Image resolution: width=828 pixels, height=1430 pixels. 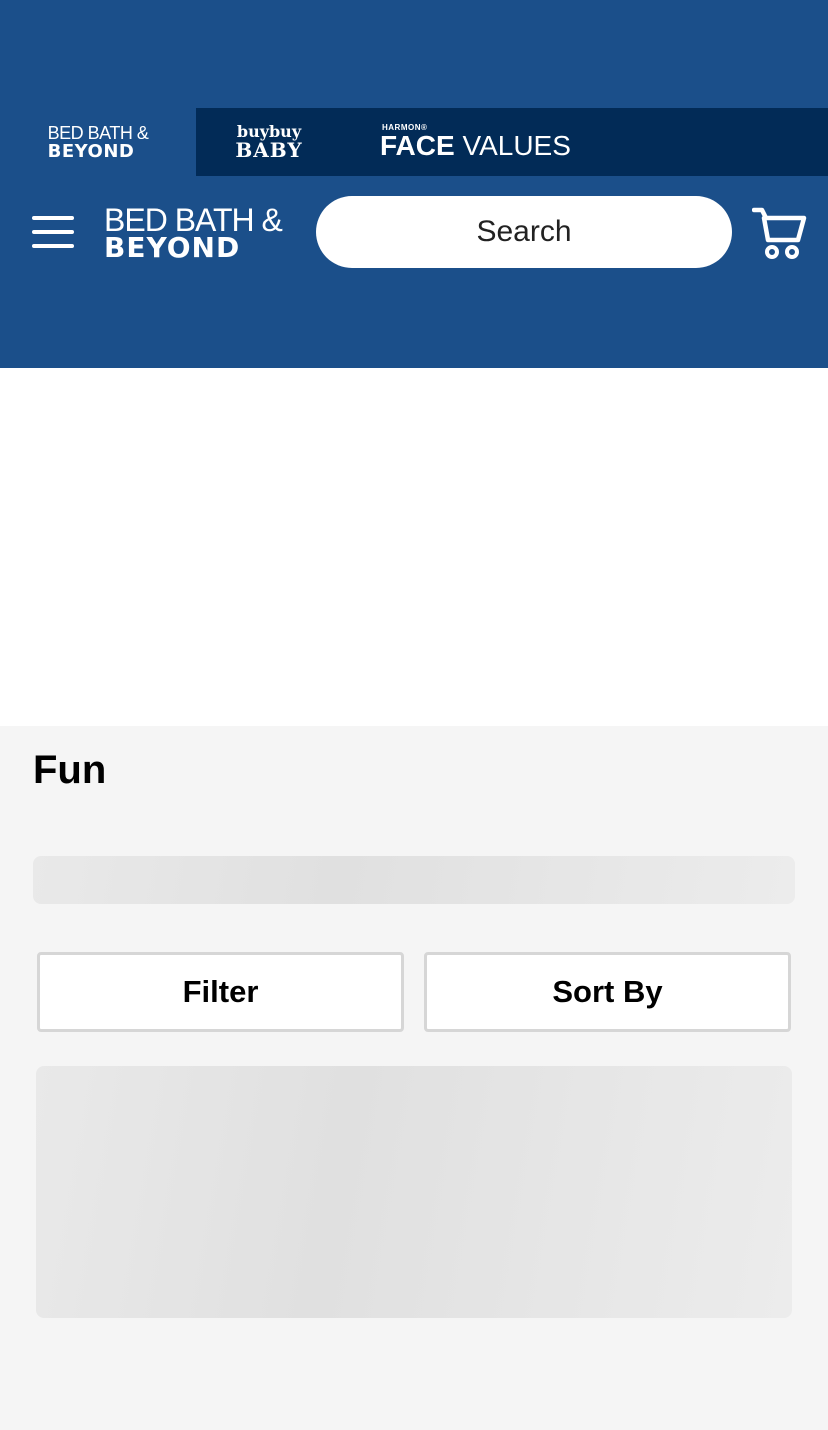 I want to click on harmon-face-values-brand-logo: HARMON® FACE VALUES, so click(x=475, y=142).